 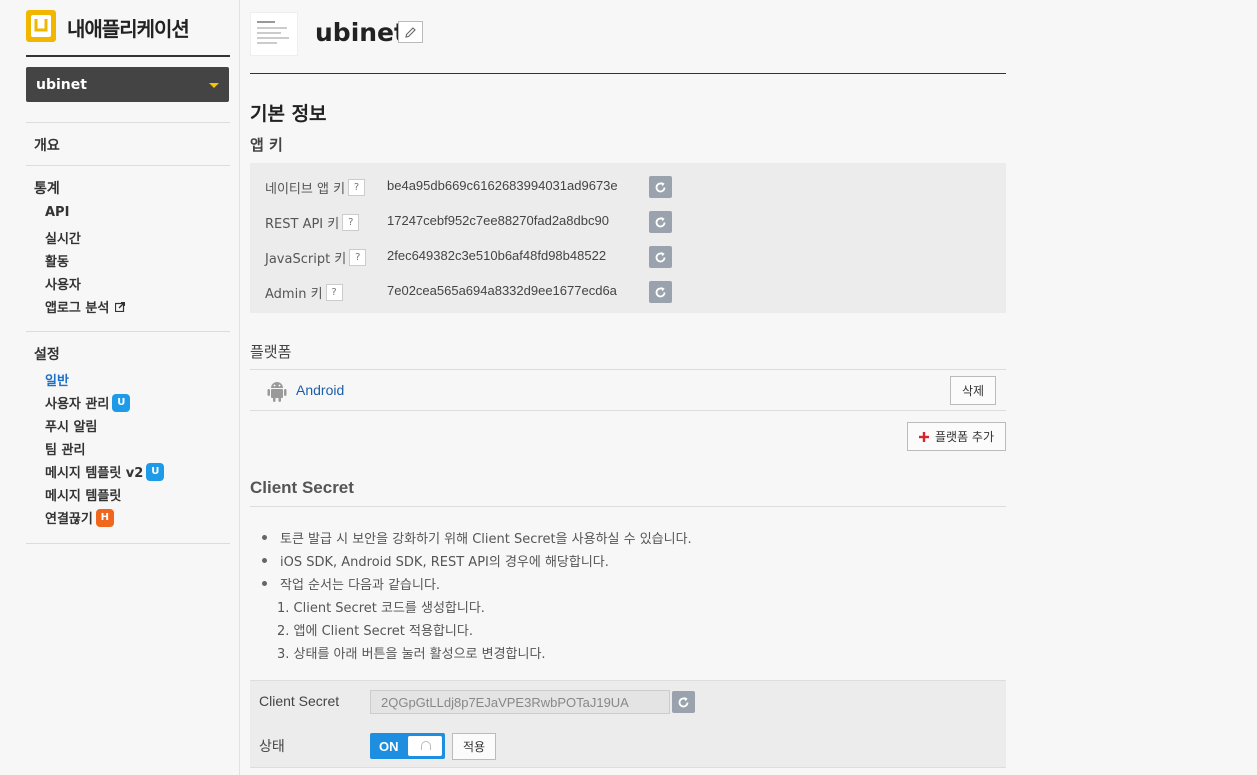 I want to click on key-value: 2fec649382c3e510b6af48fd98b48522, so click(x=497, y=255).